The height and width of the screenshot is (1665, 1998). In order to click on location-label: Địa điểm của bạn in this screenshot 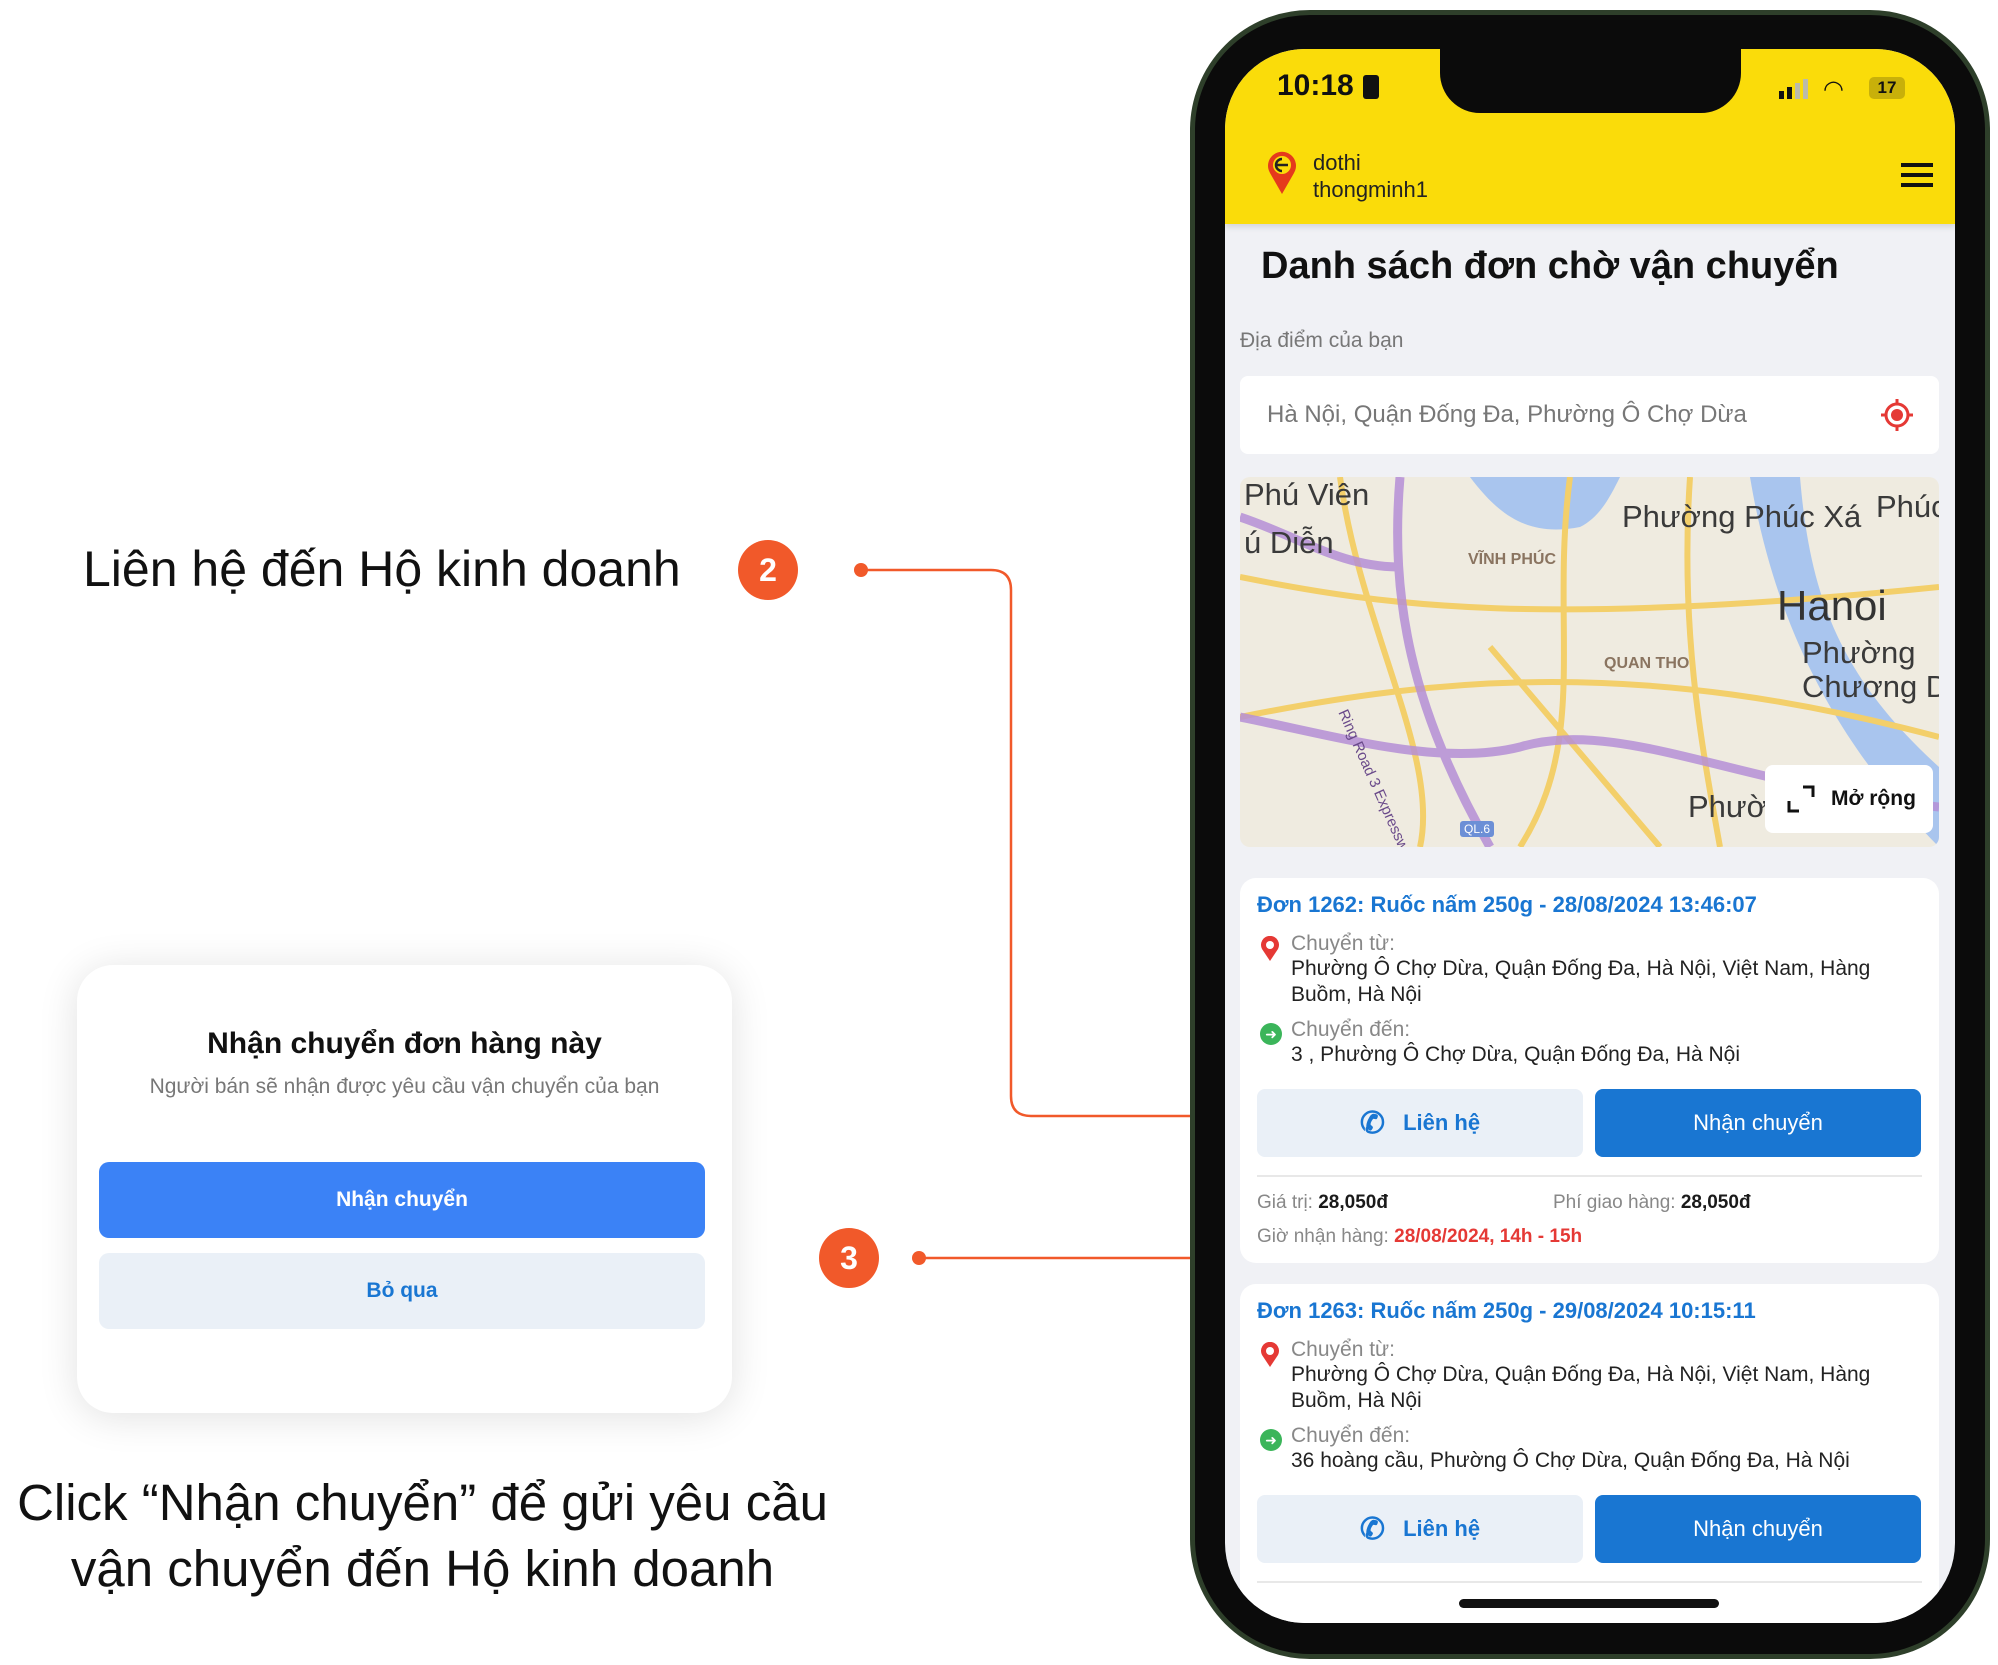, I will do `click(1322, 340)`.